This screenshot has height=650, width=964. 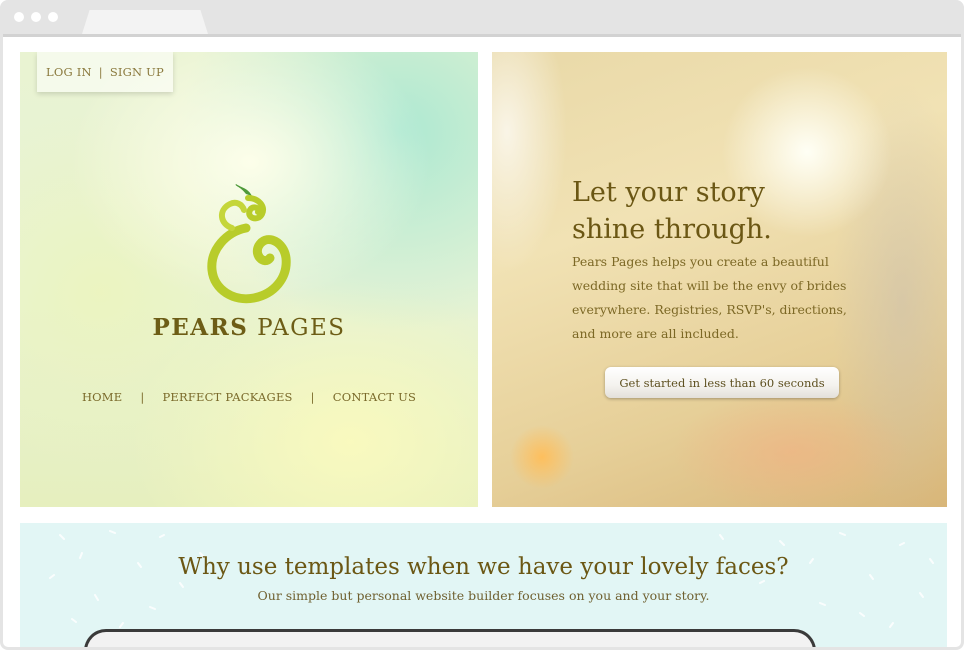 What do you see at coordinates (722, 382) in the screenshot?
I see `get-started-button: Get started in less than 60 seconds` at bounding box center [722, 382].